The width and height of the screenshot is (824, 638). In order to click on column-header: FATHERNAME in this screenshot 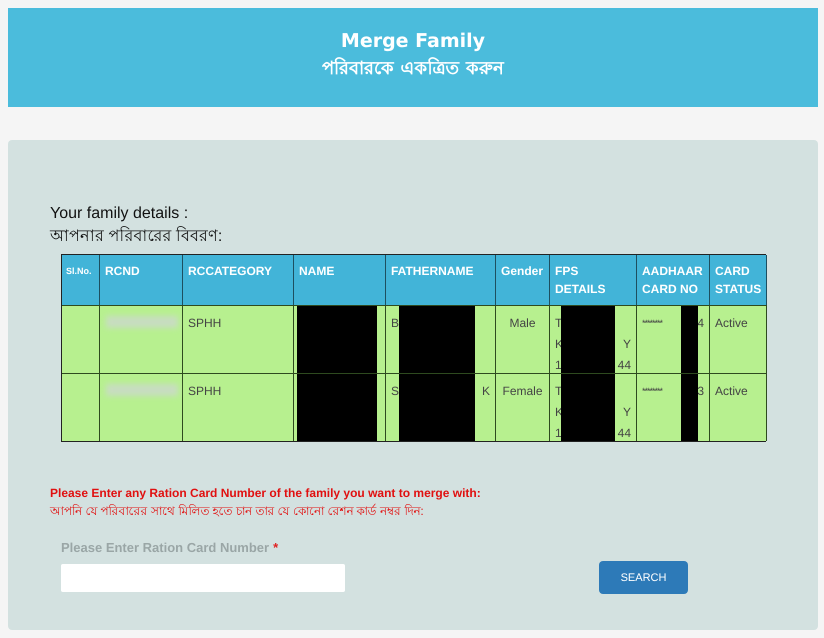, I will do `click(441, 280)`.